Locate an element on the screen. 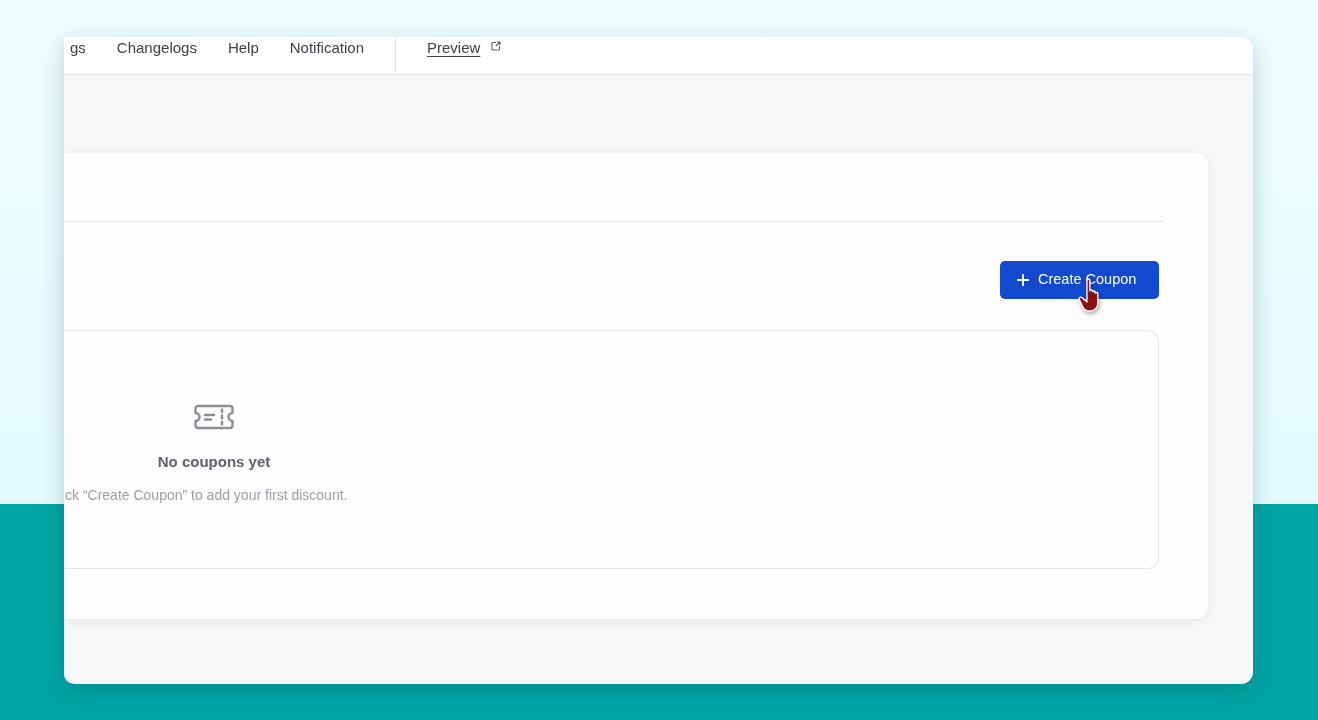 The height and width of the screenshot is (720, 1318). nav-link: gs is located at coordinates (78, 48).